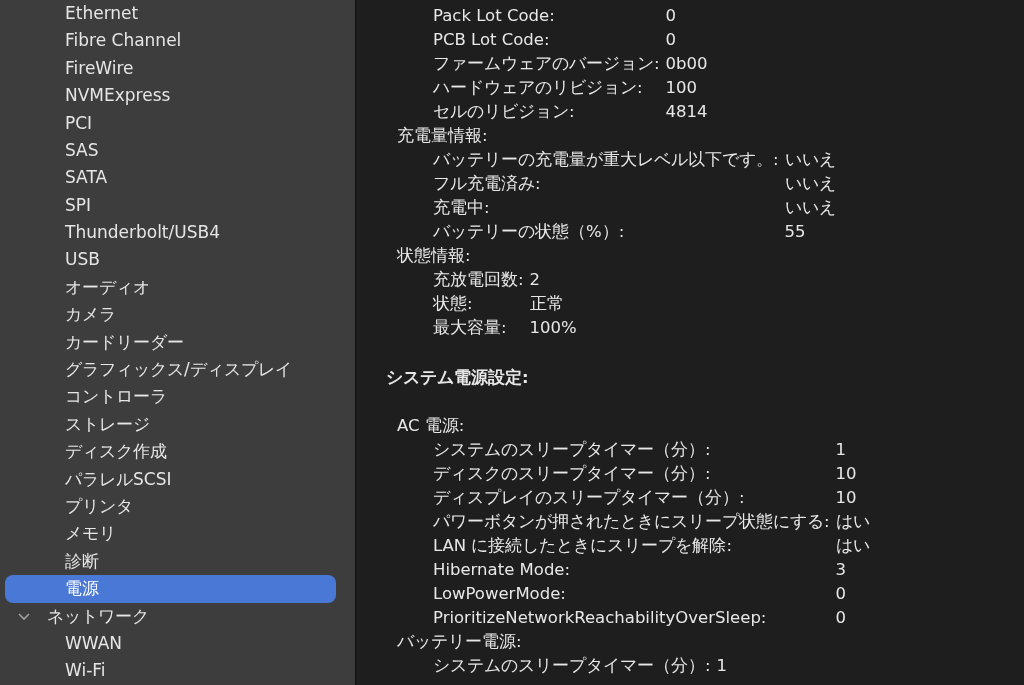 The height and width of the screenshot is (685, 1024). I want to click on sidebar-item: 診断, so click(170, 561).